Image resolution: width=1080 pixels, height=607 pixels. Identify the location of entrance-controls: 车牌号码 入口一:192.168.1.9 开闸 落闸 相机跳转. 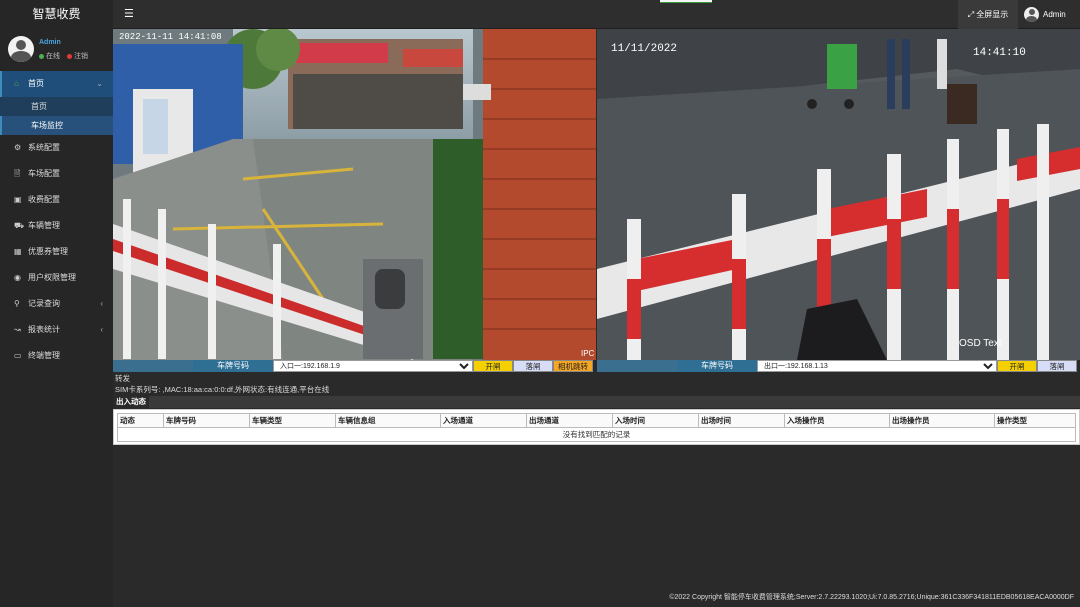
(354, 366).